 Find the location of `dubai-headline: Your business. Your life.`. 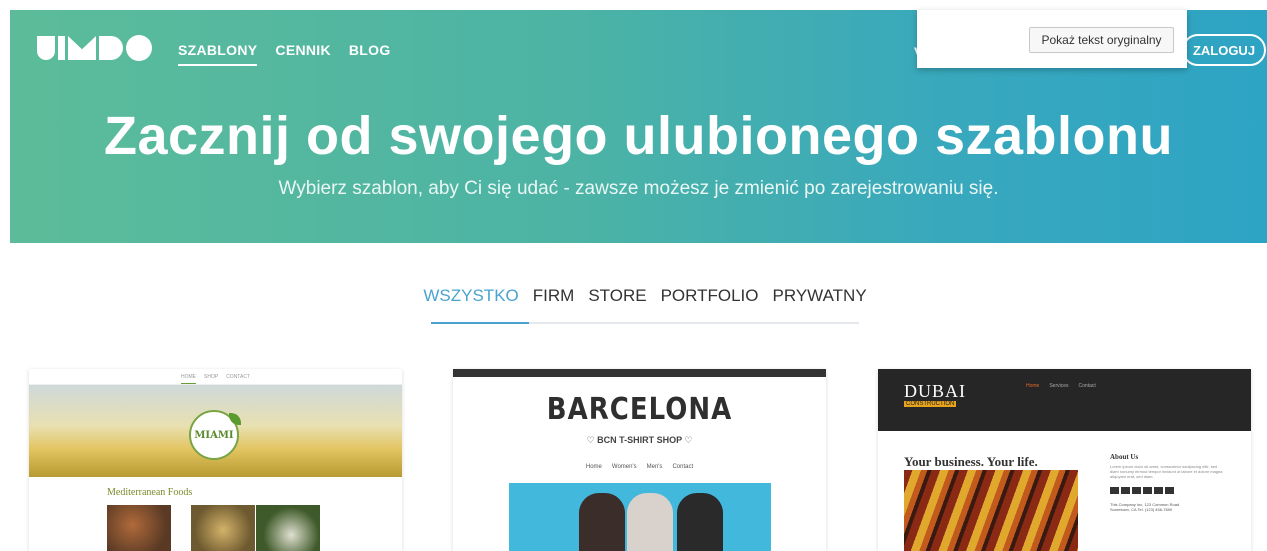

dubai-headline: Your business. Your life. is located at coordinates (971, 461).